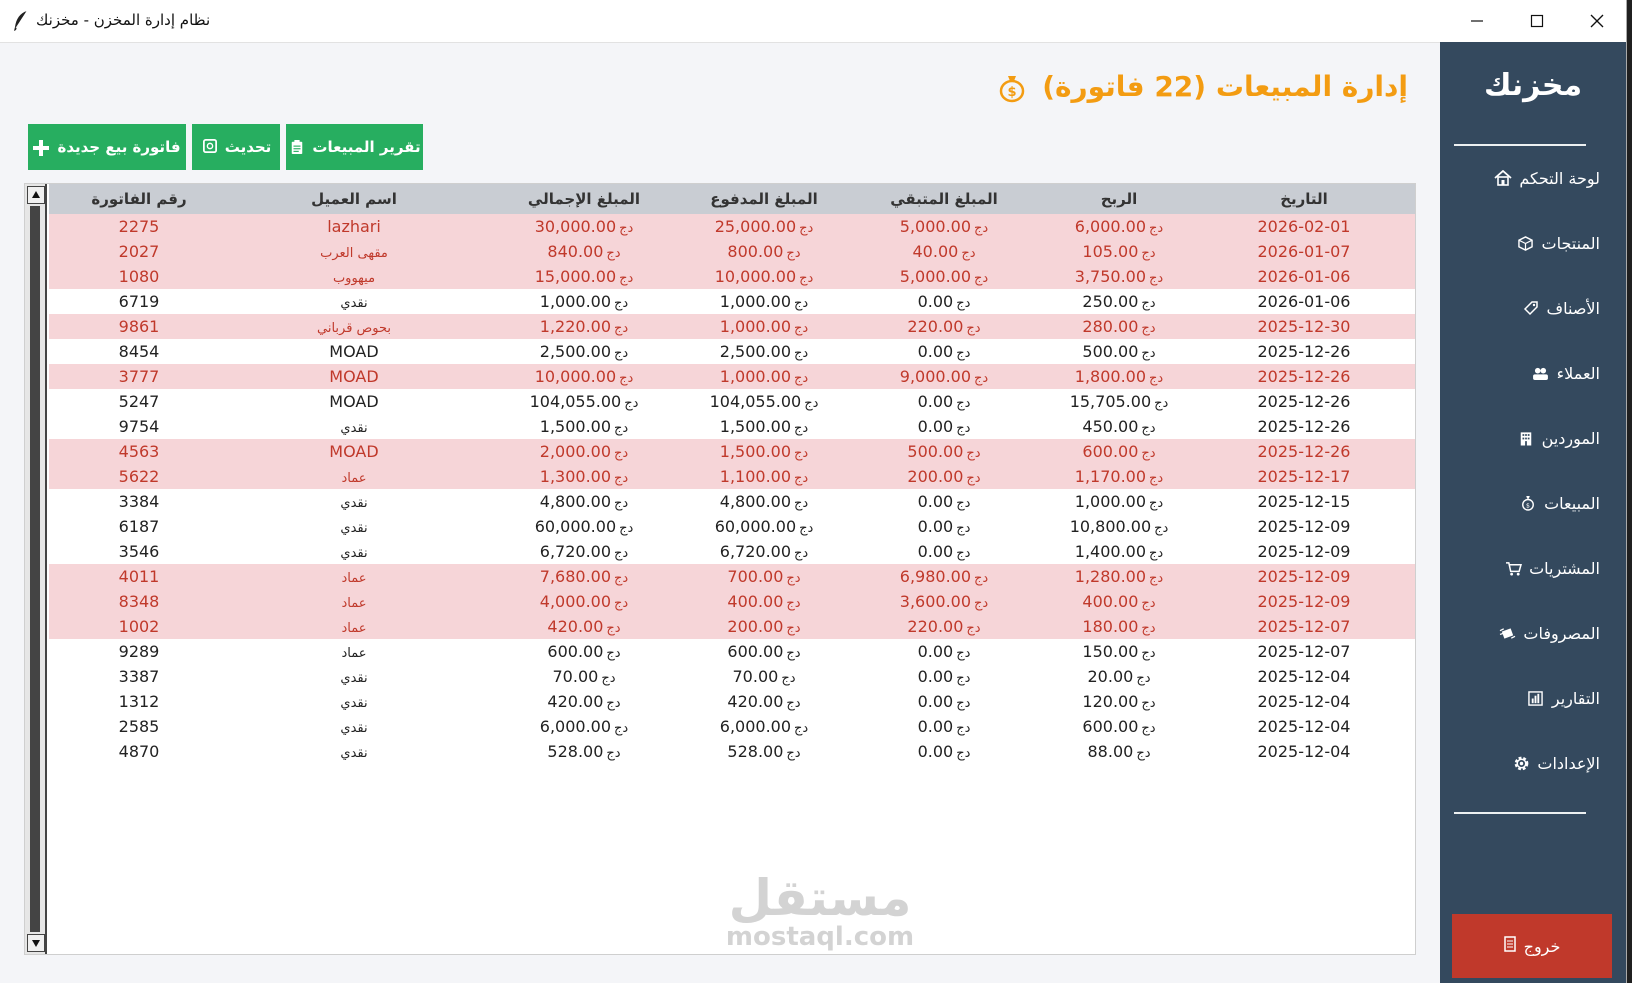 The height and width of the screenshot is (983, 1632). Describe the element at coordinates (1119, 199) in the screenshot. I see `header-profit: الربح` at that location.